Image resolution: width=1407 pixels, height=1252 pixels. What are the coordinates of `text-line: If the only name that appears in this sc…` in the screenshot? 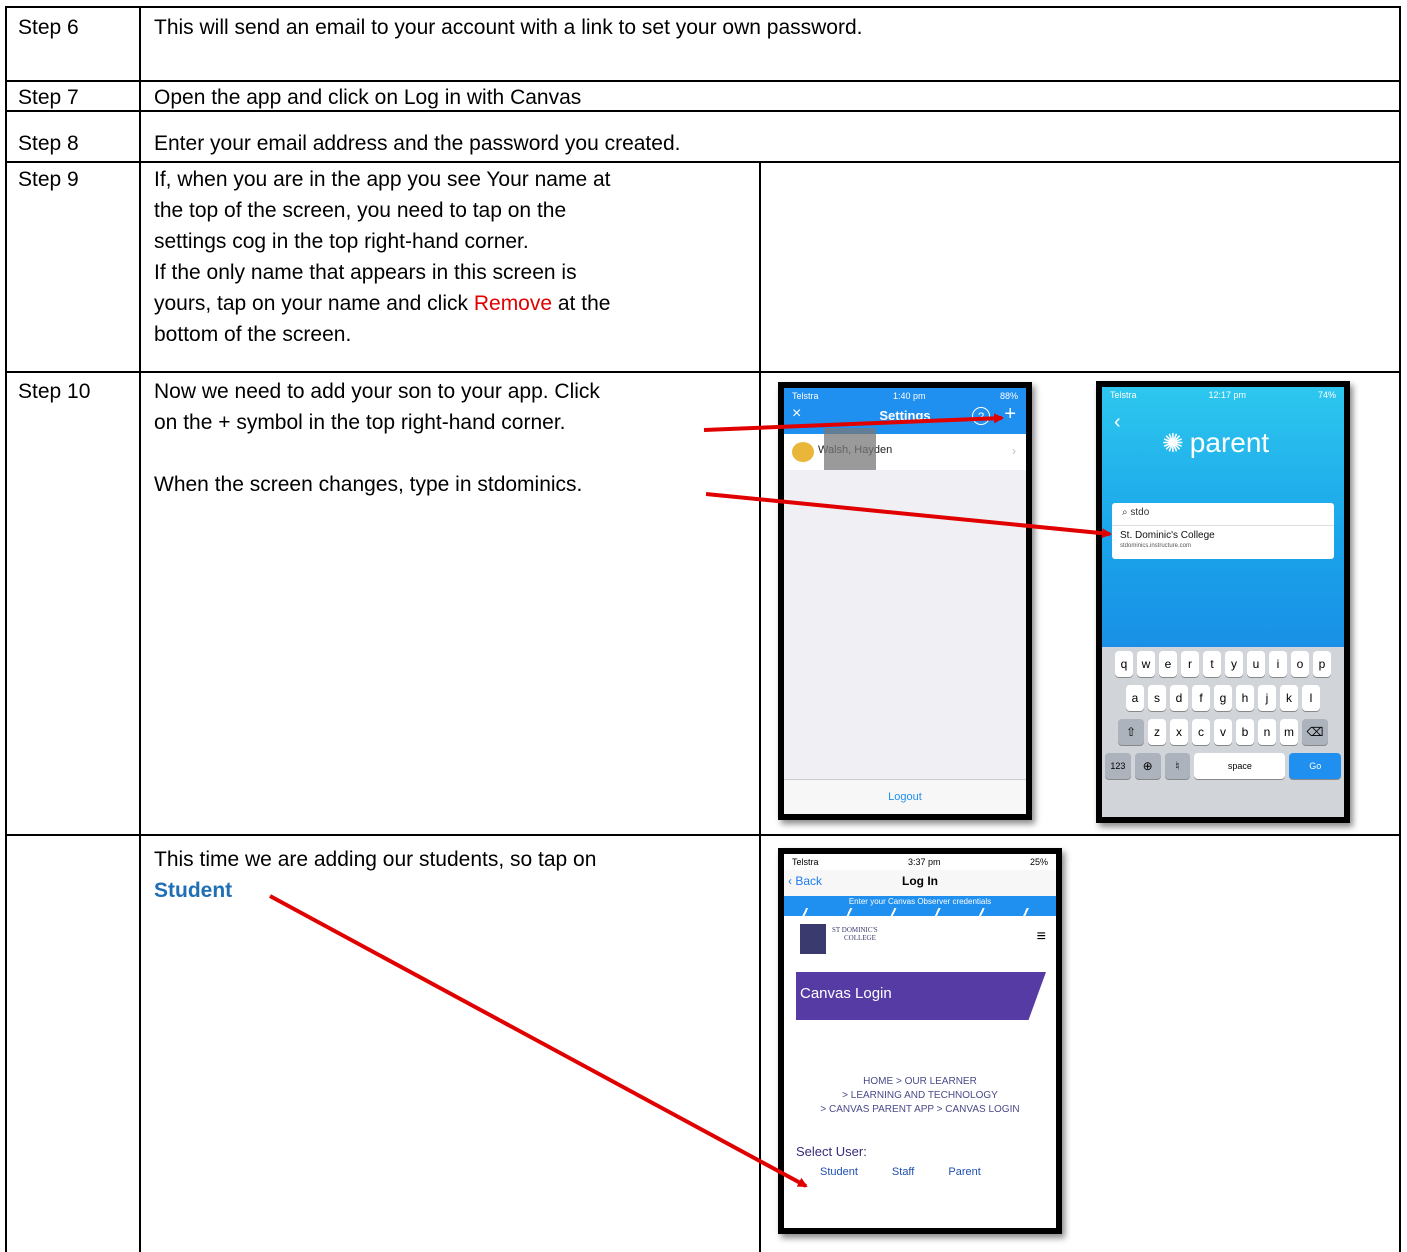 It's located at (365, 272).